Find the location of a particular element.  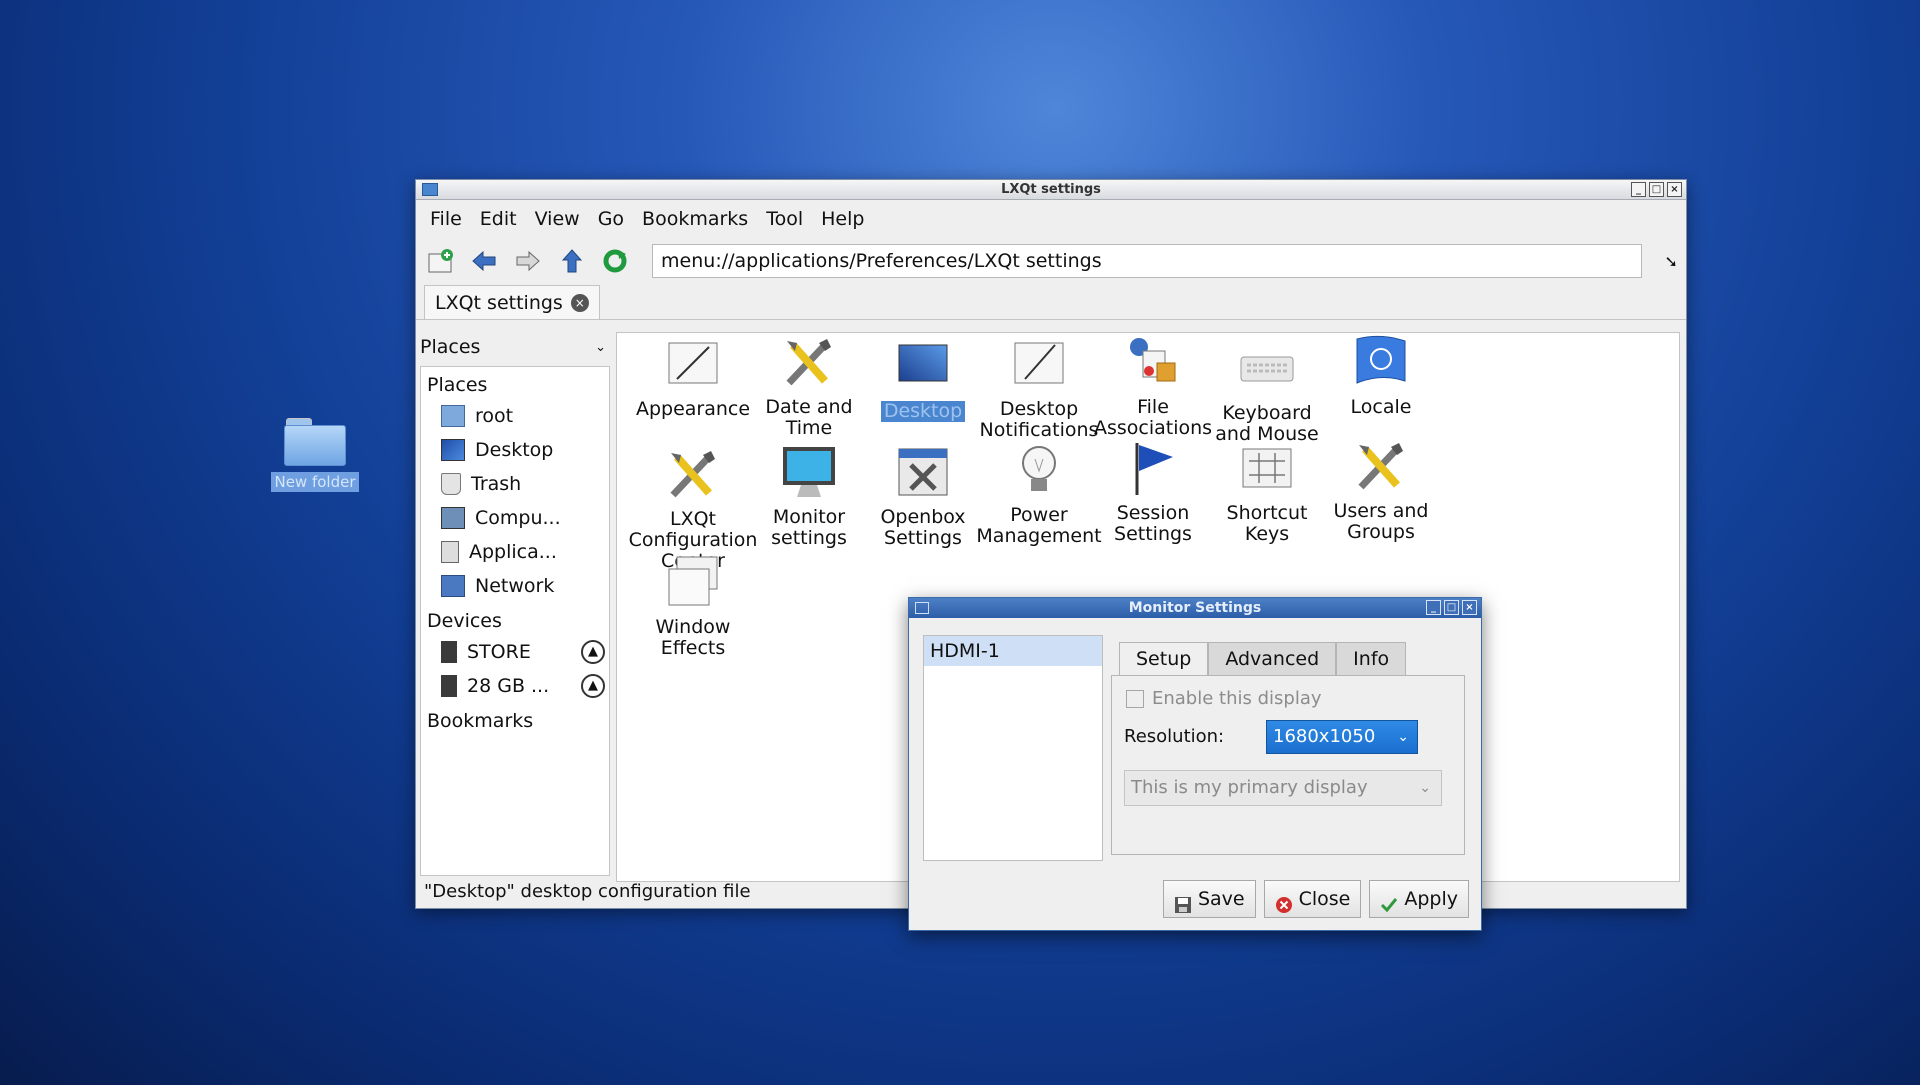

menu-edit: Edit is located at coordinates (505, 219).